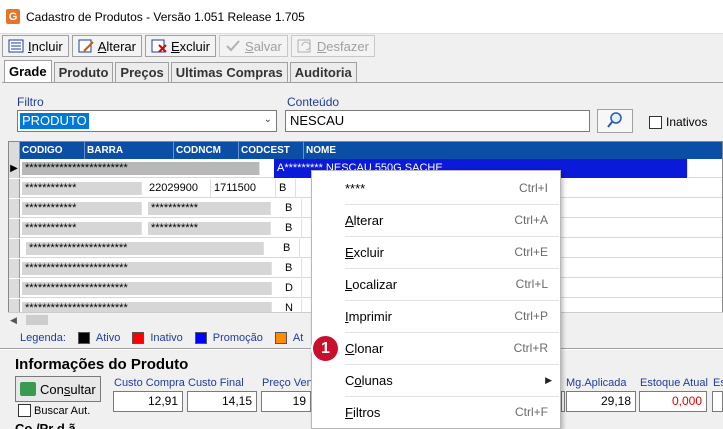 The width and height of the screenshot is (723, 429). Describe the element at coordinates (83, 72) in the screenshot. I see `tab-produto: Produto` at that location.